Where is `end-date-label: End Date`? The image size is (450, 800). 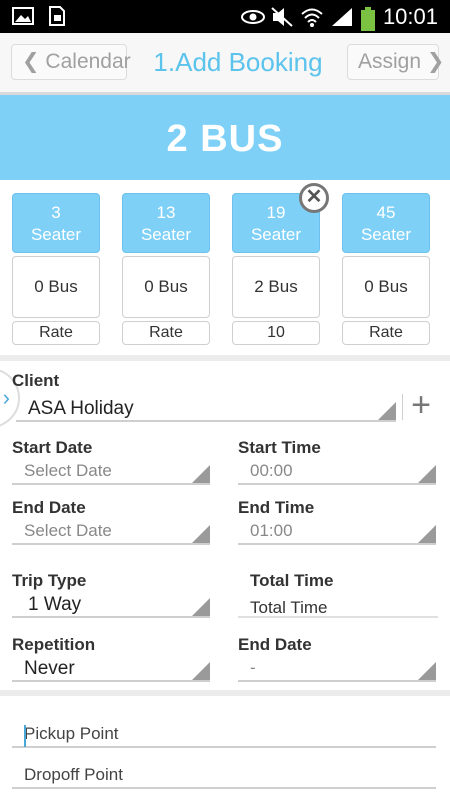
end-date-label: End Date is located at coordinates (49, 507).